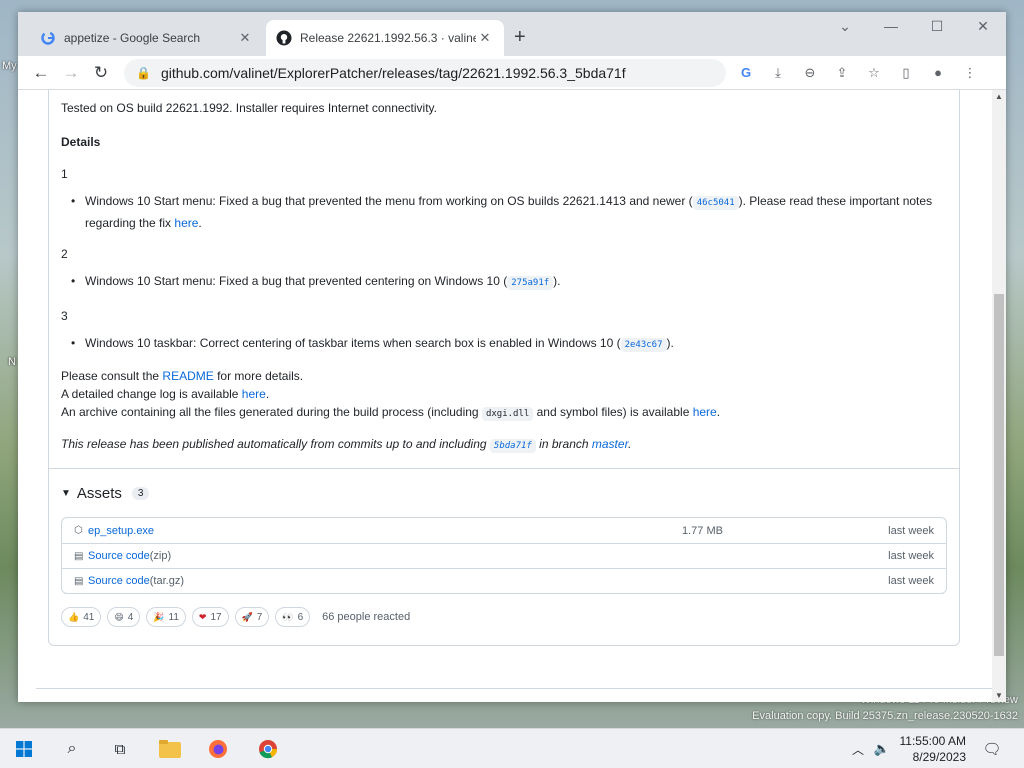 The width and height of the screenshot is (1024, 768). What do you see at coordinates (882, 749) in the screenshot?
I see `speaker-icon: 🔈` at bounding box center [882, 749].